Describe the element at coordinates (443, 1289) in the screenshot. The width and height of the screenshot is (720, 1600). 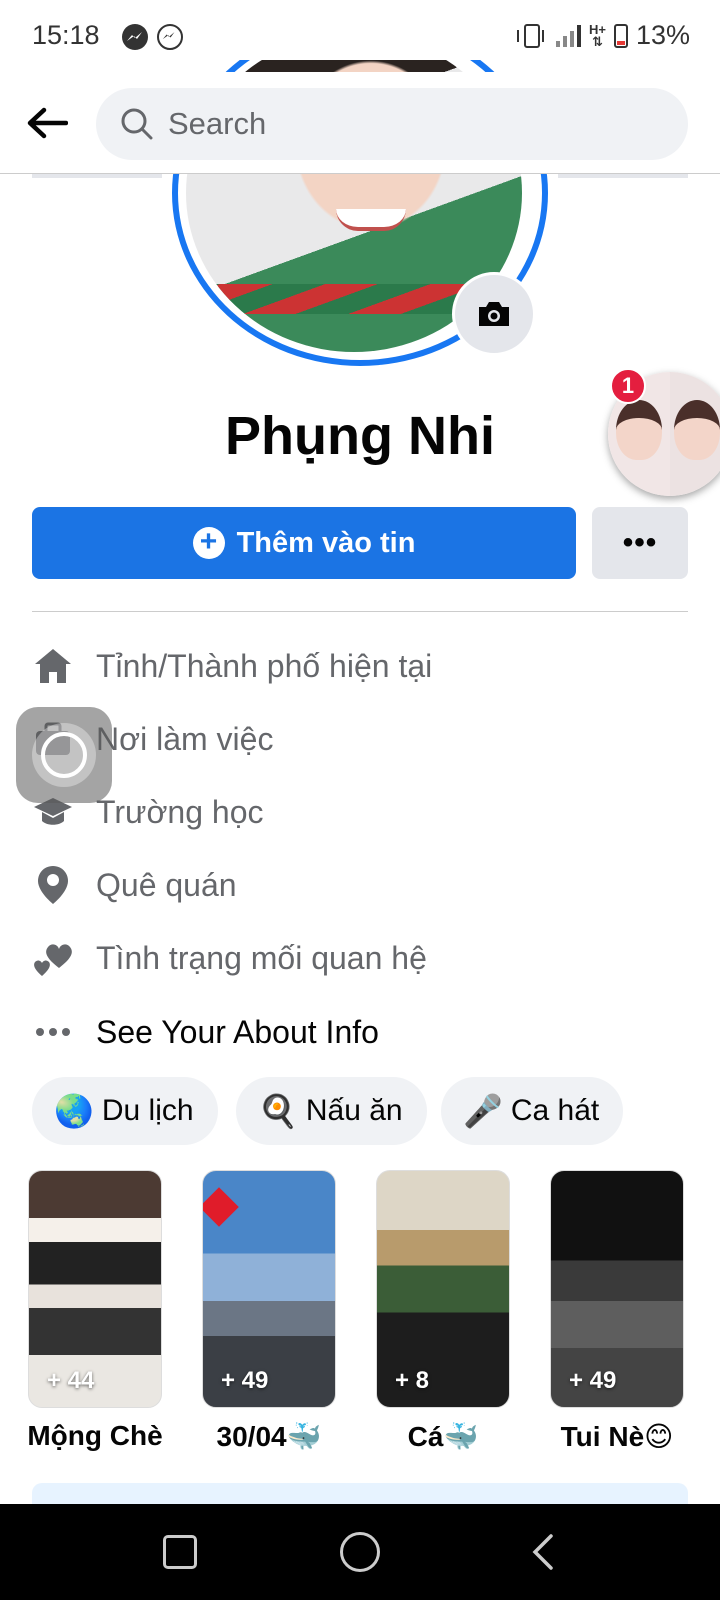
I see `highlight-thumbnail: + 8` at that location.